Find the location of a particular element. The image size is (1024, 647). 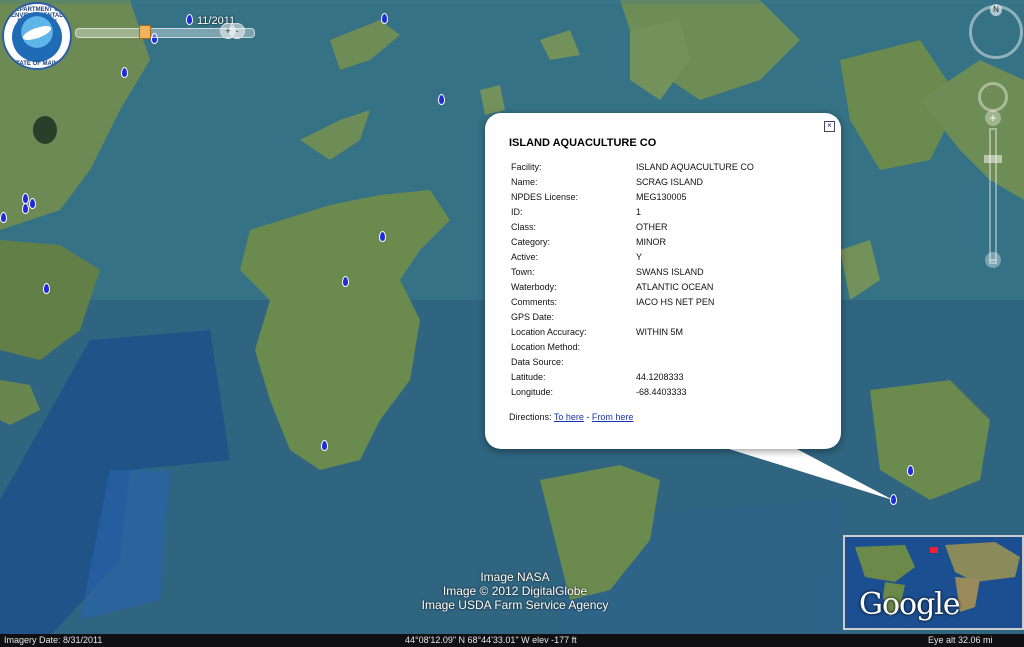

attribute-value: WITHIN 5M is located at coordinates (659, 331).